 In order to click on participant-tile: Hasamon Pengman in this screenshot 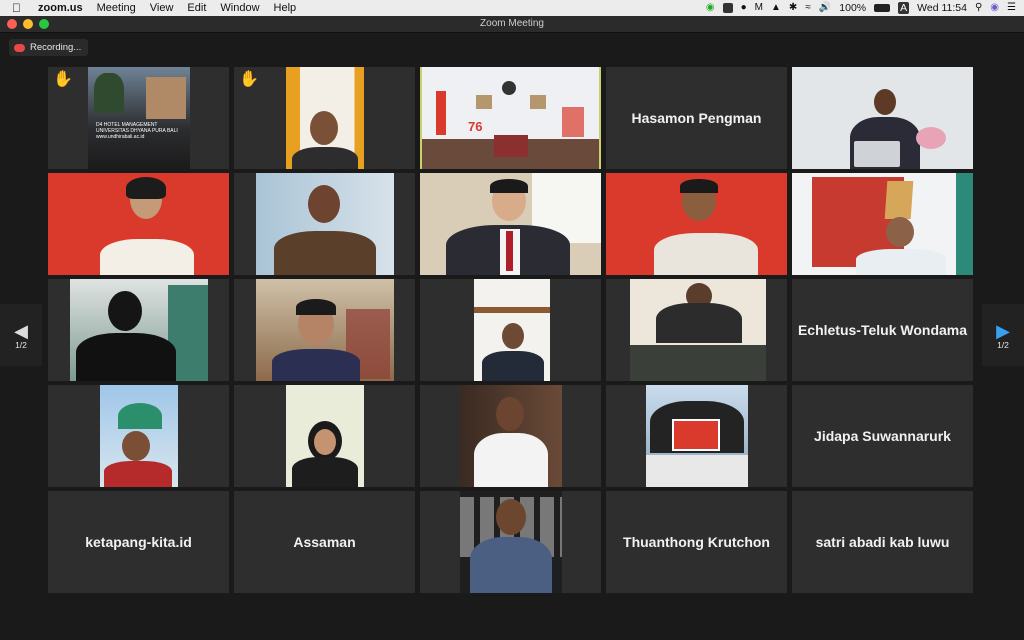, I will do `click(696, 118)`.